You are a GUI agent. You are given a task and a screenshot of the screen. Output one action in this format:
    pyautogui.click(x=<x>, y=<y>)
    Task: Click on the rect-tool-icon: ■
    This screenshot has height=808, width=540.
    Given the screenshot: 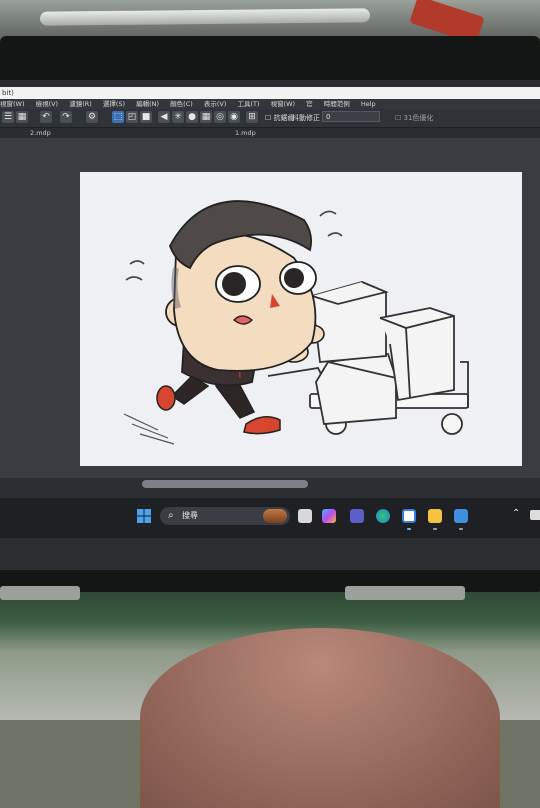 What is the action you would take?
    pyautogui.click(x=146, y=117)
    